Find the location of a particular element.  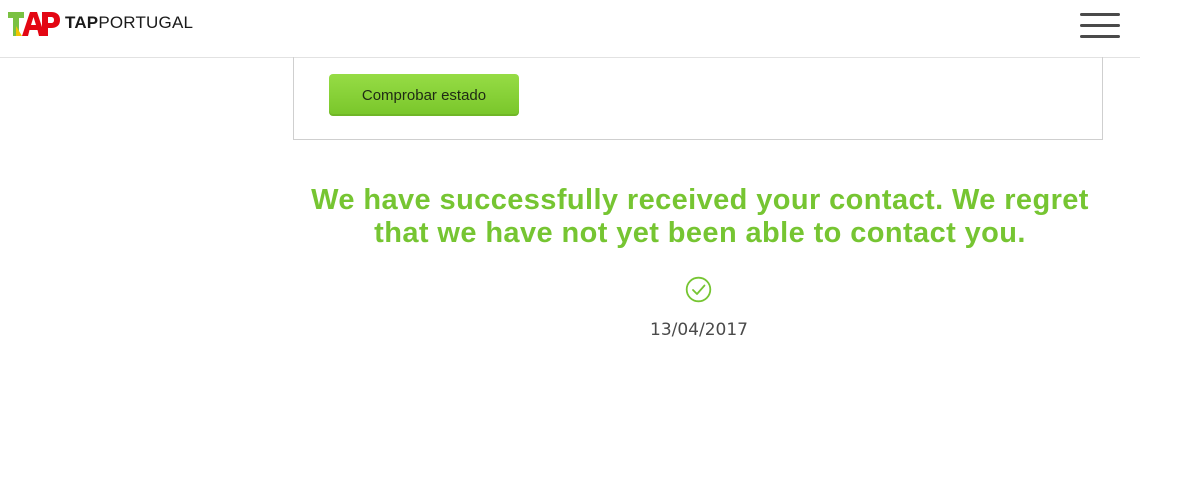

check-status-button: Comprobar estado is located at coordinates (424, 95).